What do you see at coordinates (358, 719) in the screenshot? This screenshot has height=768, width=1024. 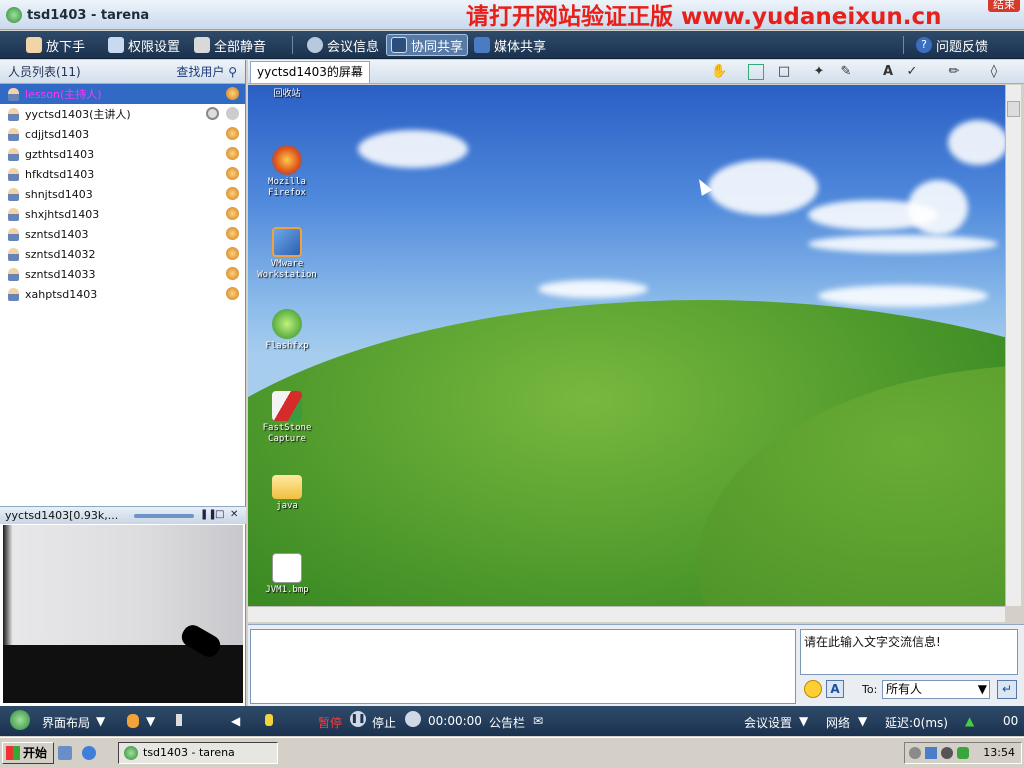 I see `pause-icon: ❚❚` at bounding box center [358, 719].